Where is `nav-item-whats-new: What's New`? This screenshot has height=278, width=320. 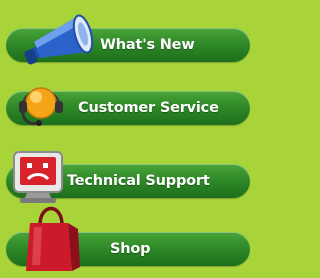 nav-item-whats-new: What's New is located at coordinates (128, 39).